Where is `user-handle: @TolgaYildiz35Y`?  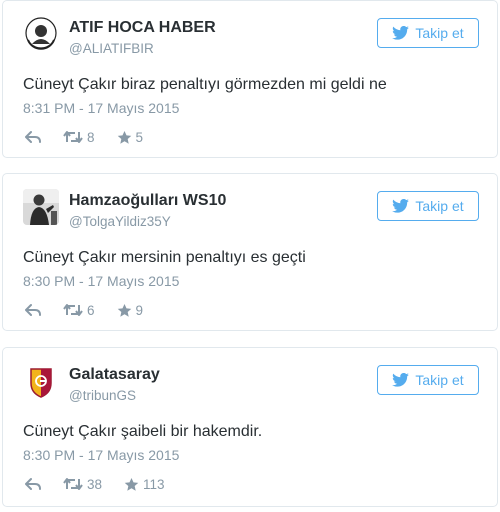
user-handle: @TolgaYildiz35Y is located at coordinates (120, 221).